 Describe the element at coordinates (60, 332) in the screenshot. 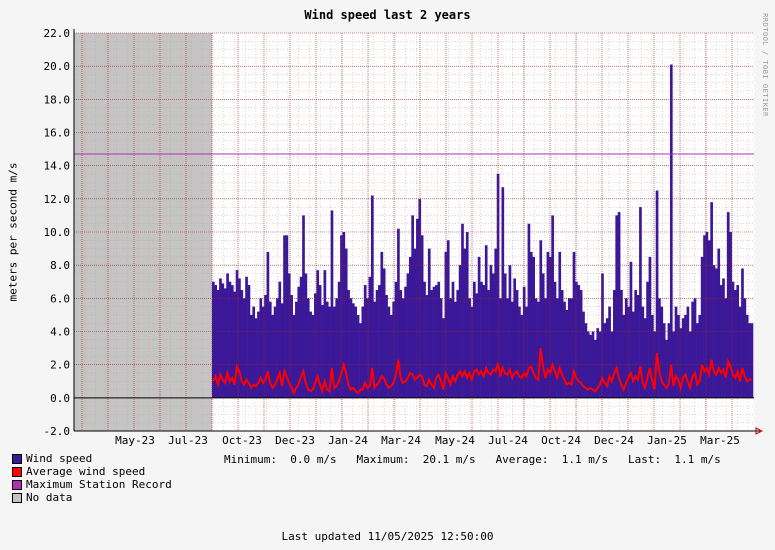

I see `y-tick-label: 4.0` at that location.